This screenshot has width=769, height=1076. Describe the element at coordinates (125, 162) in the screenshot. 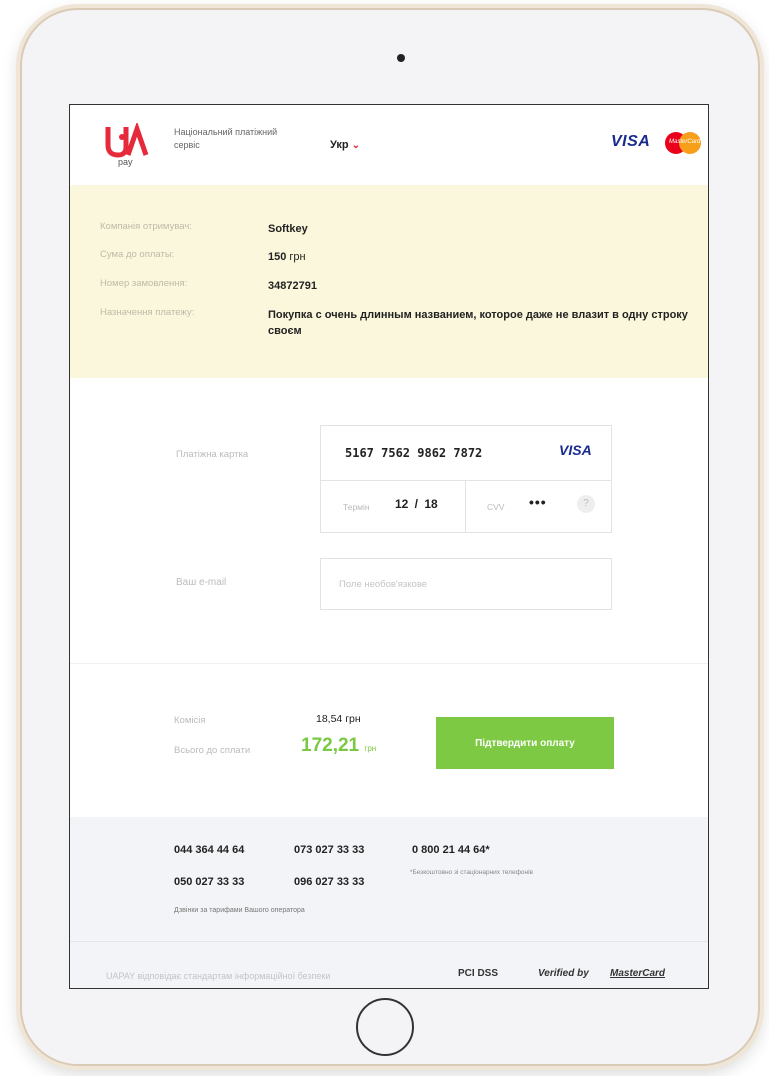

I see `logo-subtext: pay` at that location.